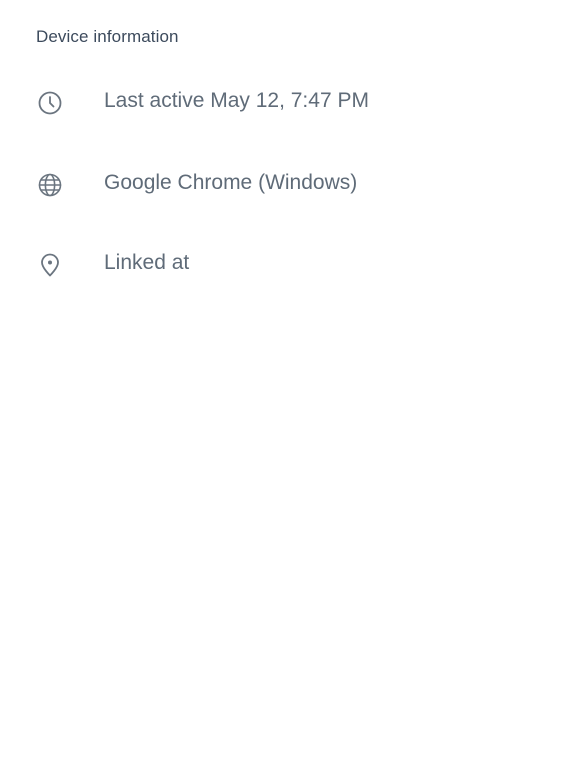 The height and width of the screenshot is (770, 570). Describe the element at coordinates (147, 262) in the screenshot. I see `linked-at-text: Linked at` at that location.